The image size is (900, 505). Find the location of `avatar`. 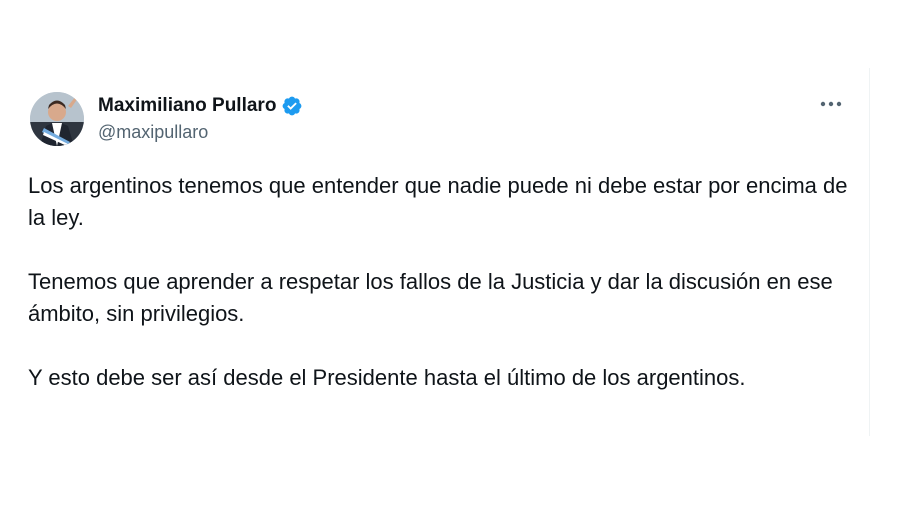

avatar is located at coordinates (57, 119).